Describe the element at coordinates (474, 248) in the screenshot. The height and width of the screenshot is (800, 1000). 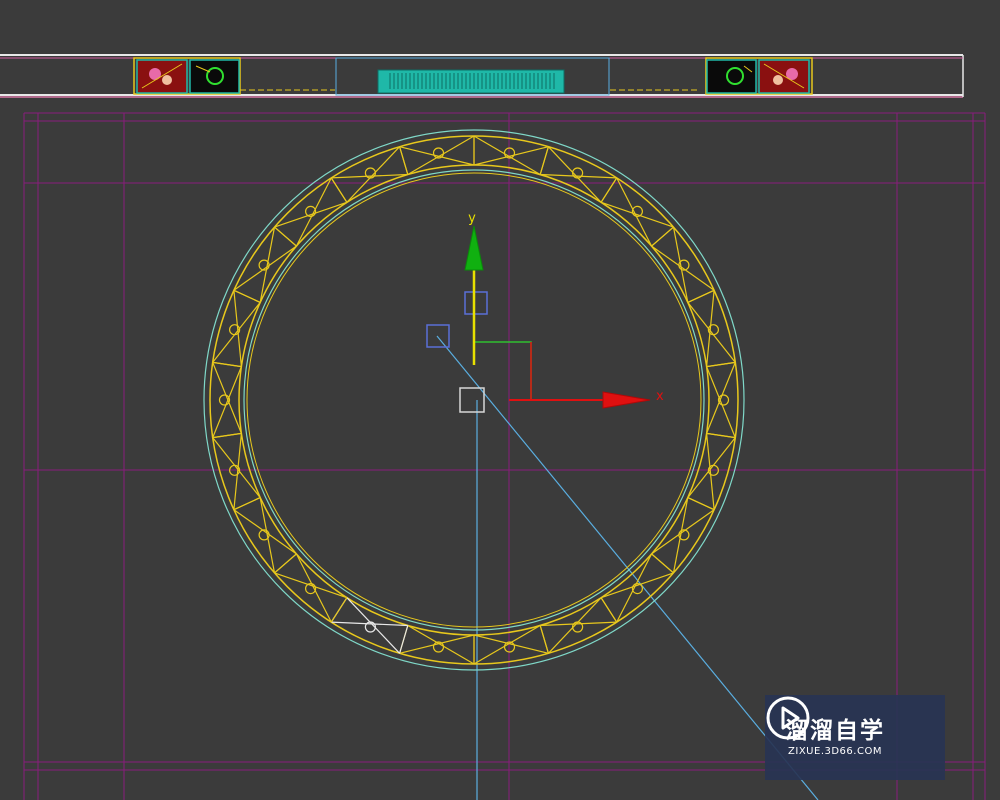
I see `y-axis-arrow` at that location.